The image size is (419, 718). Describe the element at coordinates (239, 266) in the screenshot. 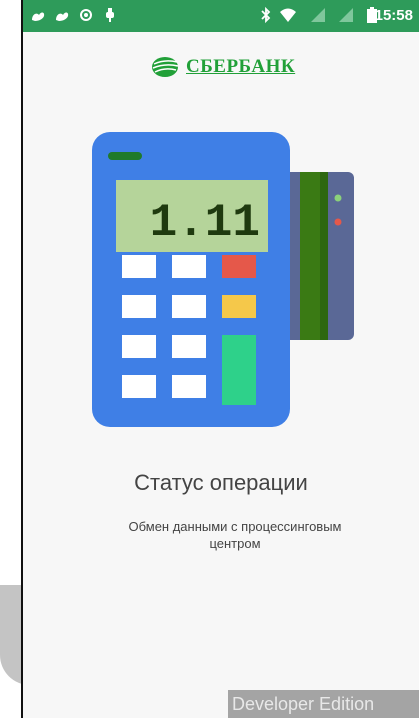

I see `keypad-key-red` at that location.